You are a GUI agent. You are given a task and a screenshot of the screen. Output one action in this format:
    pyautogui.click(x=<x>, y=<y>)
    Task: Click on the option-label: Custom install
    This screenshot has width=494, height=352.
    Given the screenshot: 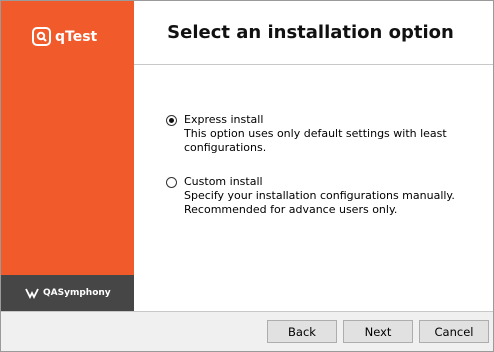 What is the action you would take?
    pyautogui.click(x=223, y=181)
    